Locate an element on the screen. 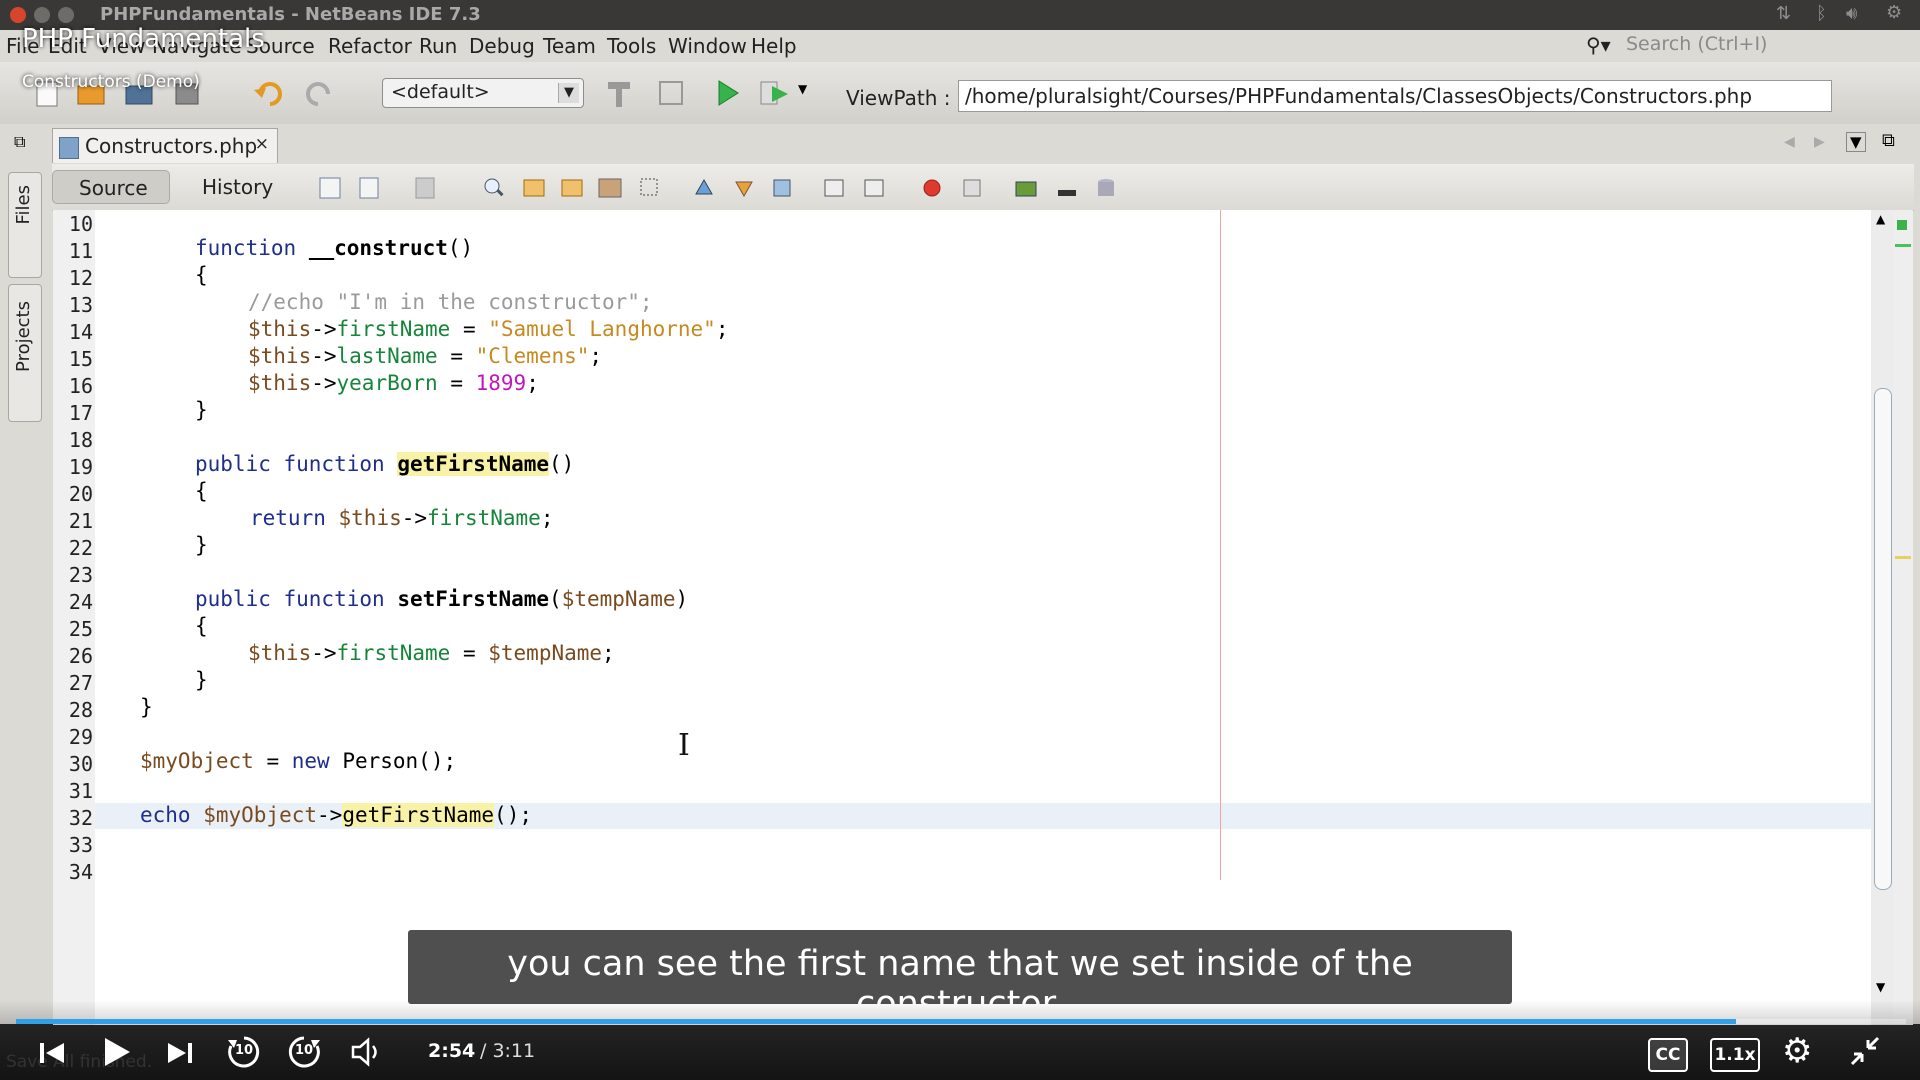 Image resolution: width=1920 pixels, height=1080 pixels. minimize-window-icon is located at coordinates (42, 15).